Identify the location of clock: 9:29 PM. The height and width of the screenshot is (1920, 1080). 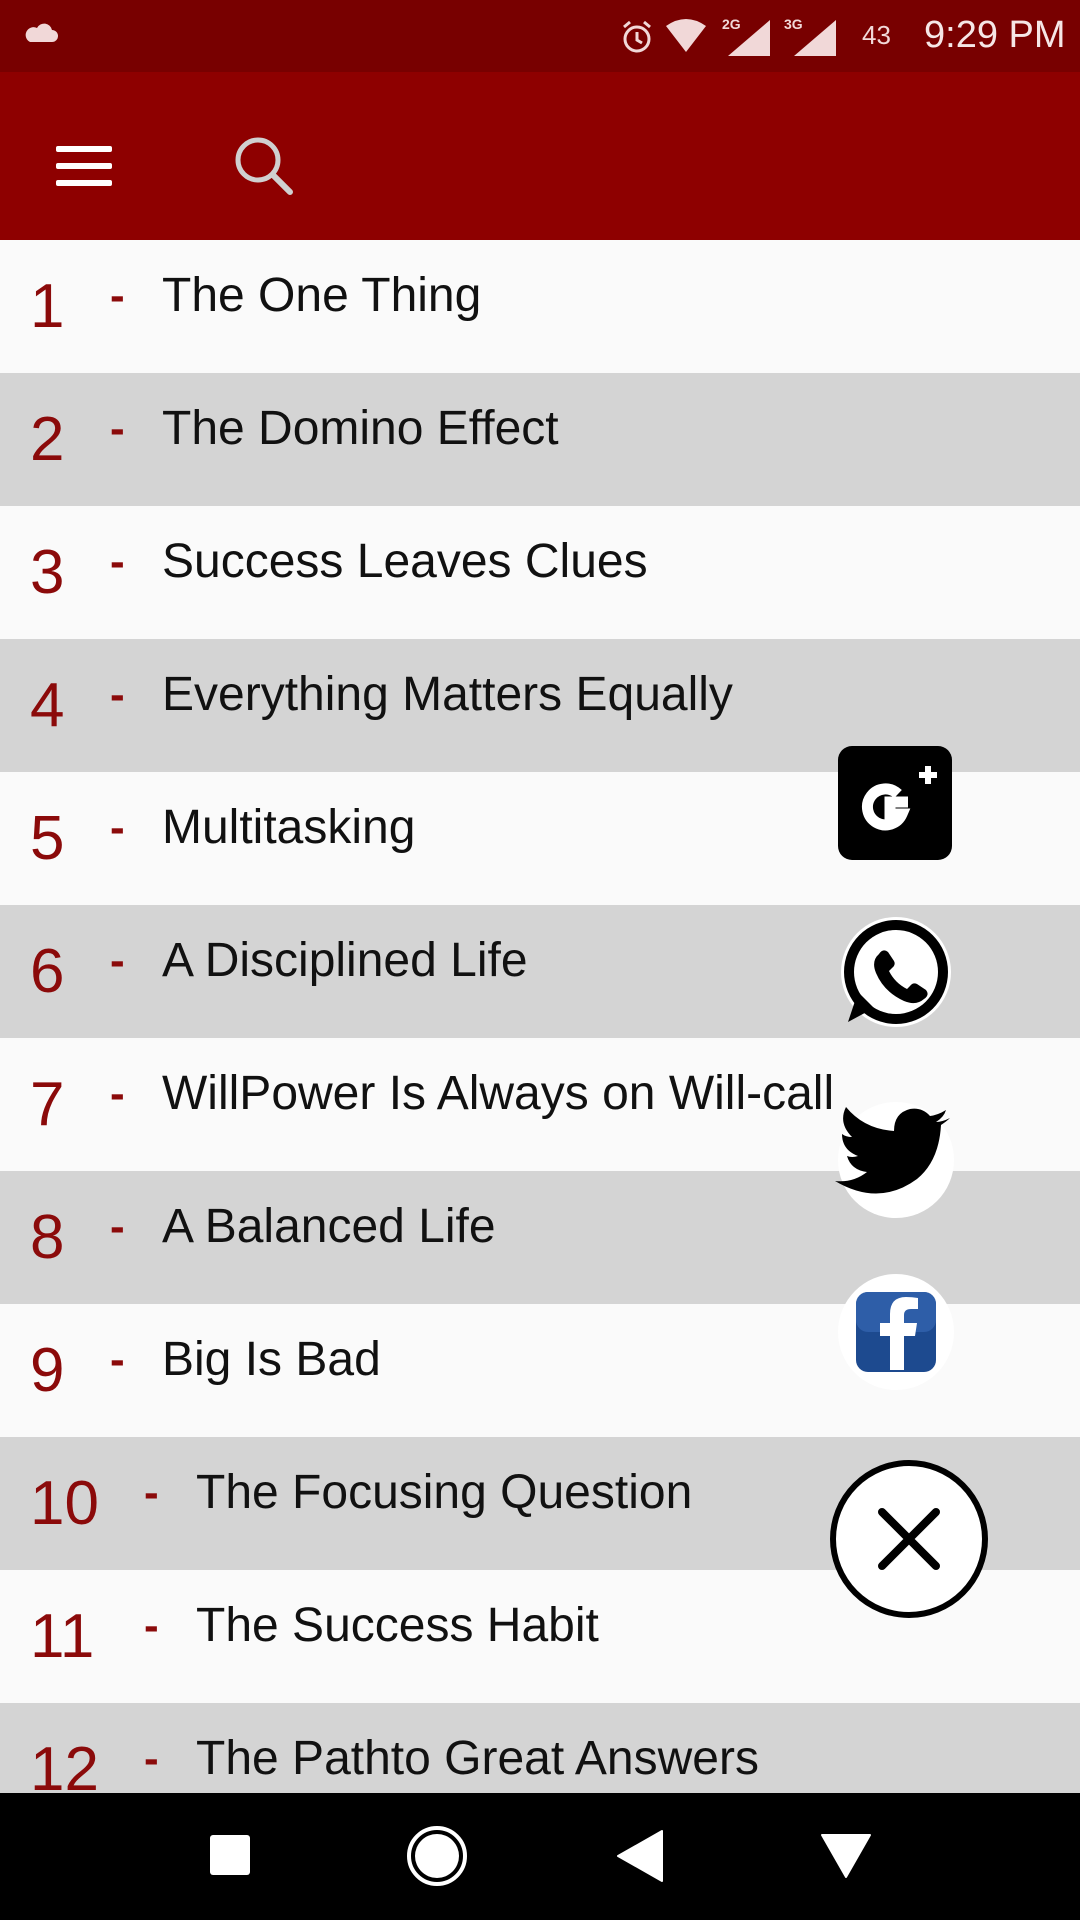
(995, 35).